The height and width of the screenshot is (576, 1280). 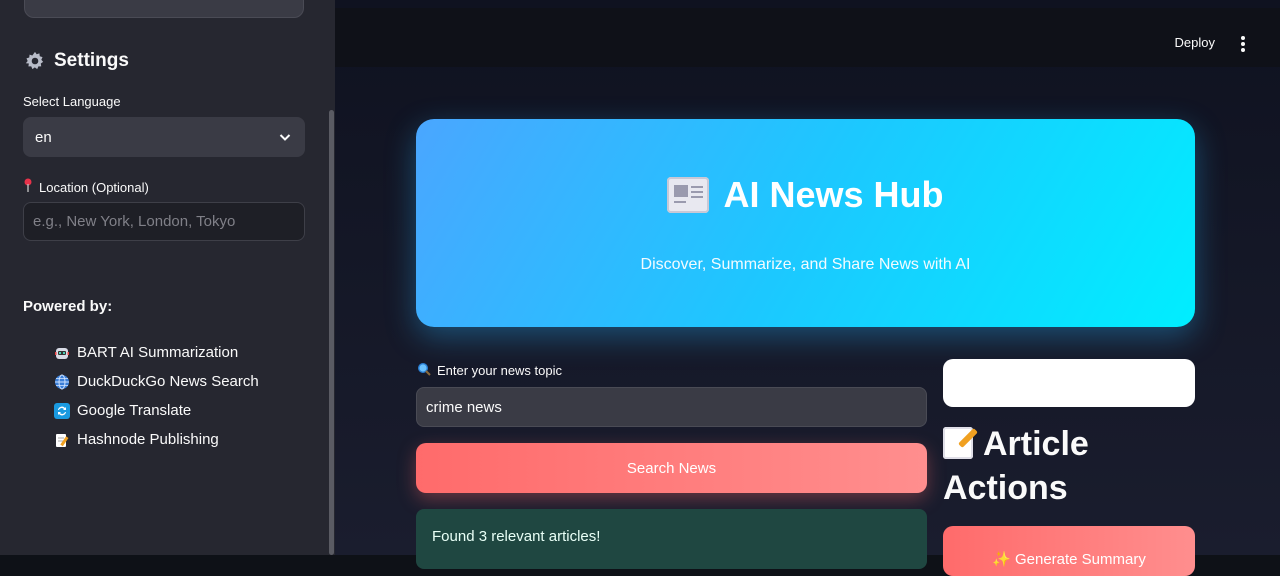 I want to click on sidebar-top-input, so click(x=164, y=9).